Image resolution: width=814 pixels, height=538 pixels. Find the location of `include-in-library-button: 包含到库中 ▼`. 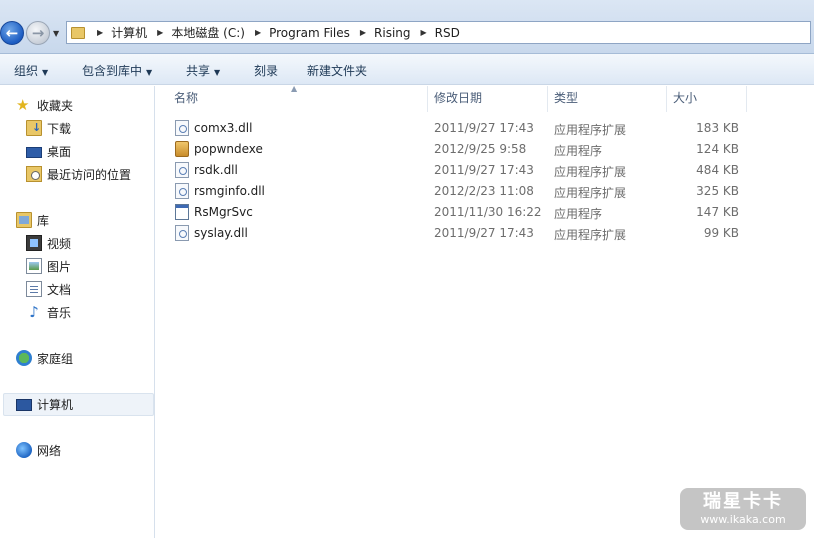

include-in-library-button: 包含到库中 ▼ is located at coordinates (117, 70).